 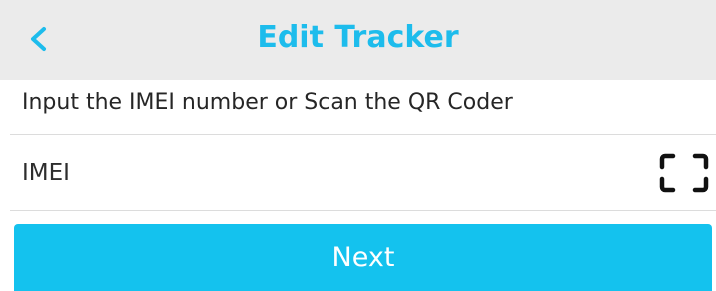 What do you see at coordinates (684, 173) in the screenshot?
I see `qr-scan-icon` at bounding box center [684, 173].